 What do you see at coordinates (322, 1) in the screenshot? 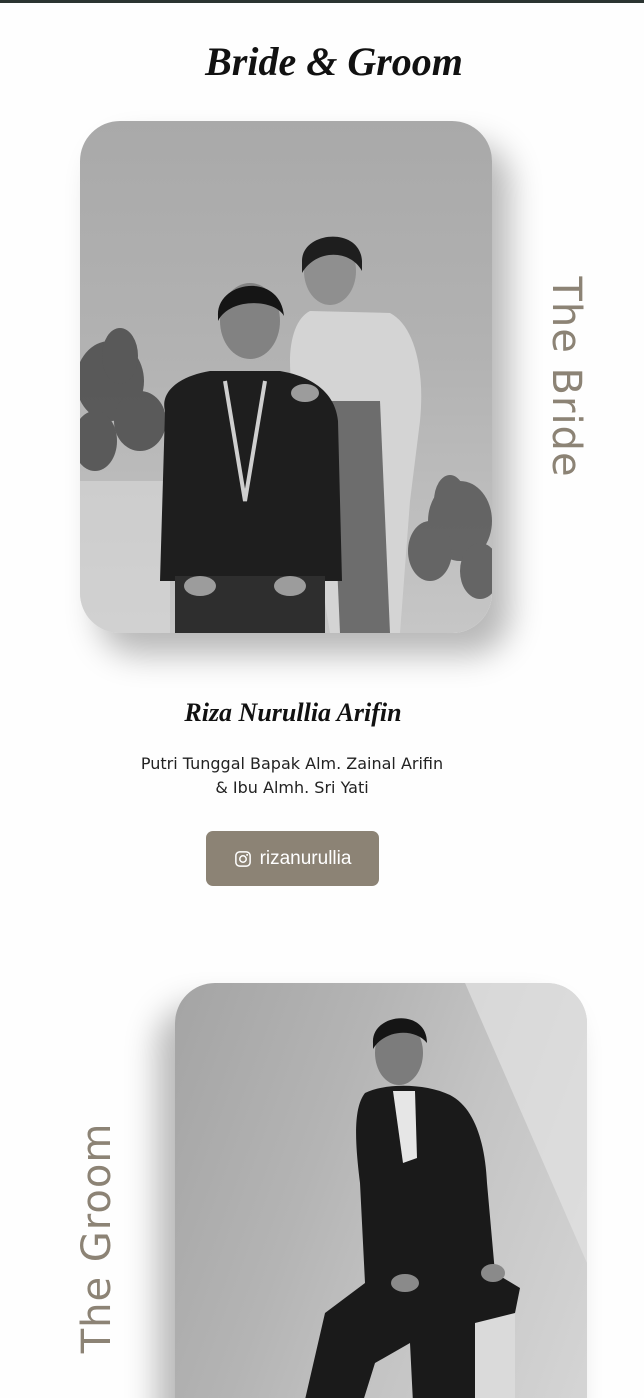
I see `top-border` at bounding box center [322, 1].